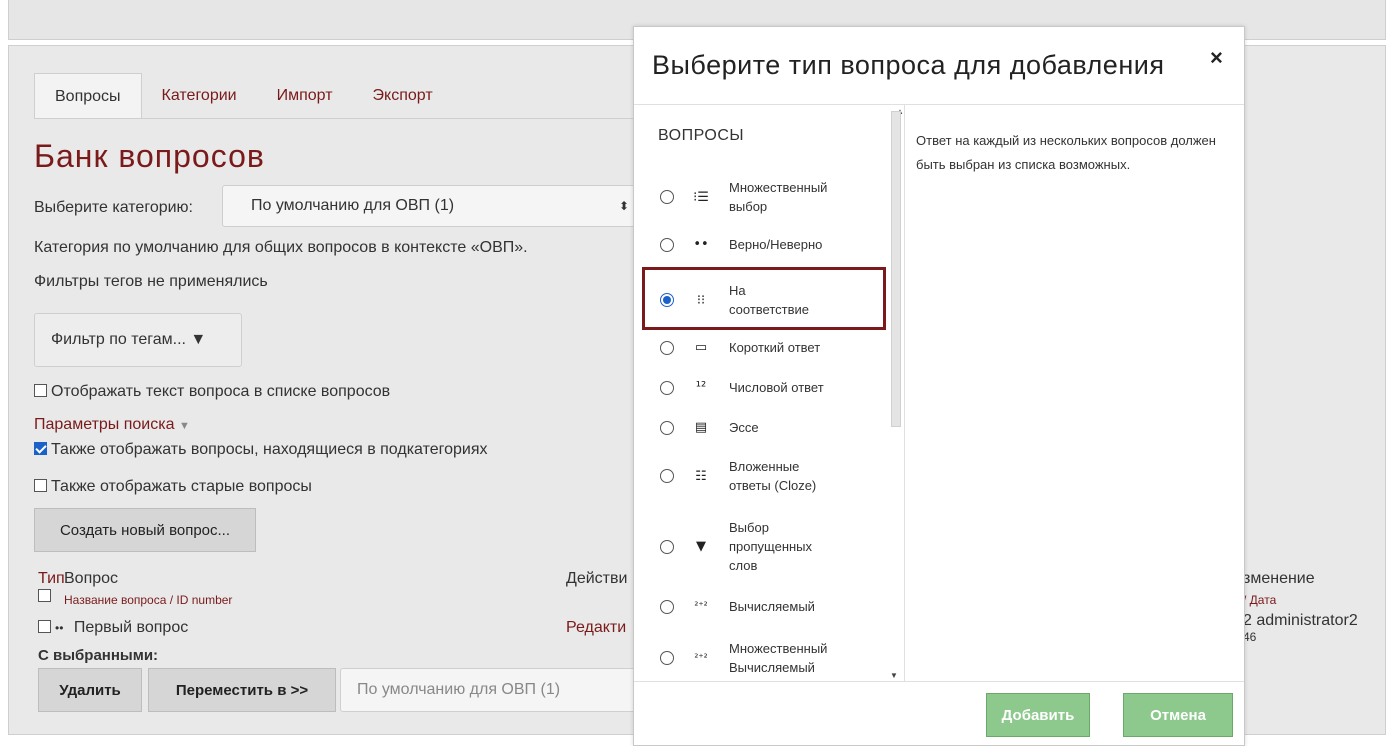  Describe the element at coordinates (701, 658) in the screenshot. I see `calculated-multi-icon: ²⁺²` at that location.